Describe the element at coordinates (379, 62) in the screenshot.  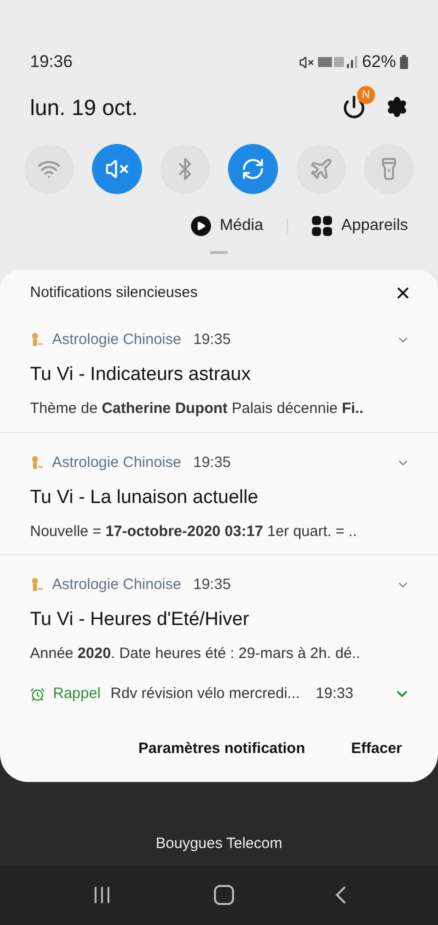
I see `battery-percentage: 62%` at that location.